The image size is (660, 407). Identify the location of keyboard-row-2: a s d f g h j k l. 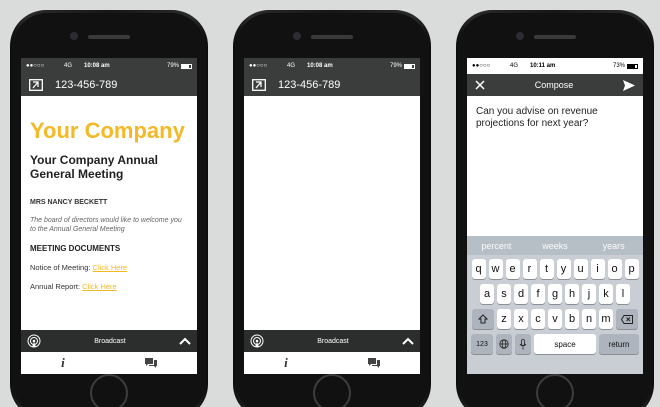
(555, 294).